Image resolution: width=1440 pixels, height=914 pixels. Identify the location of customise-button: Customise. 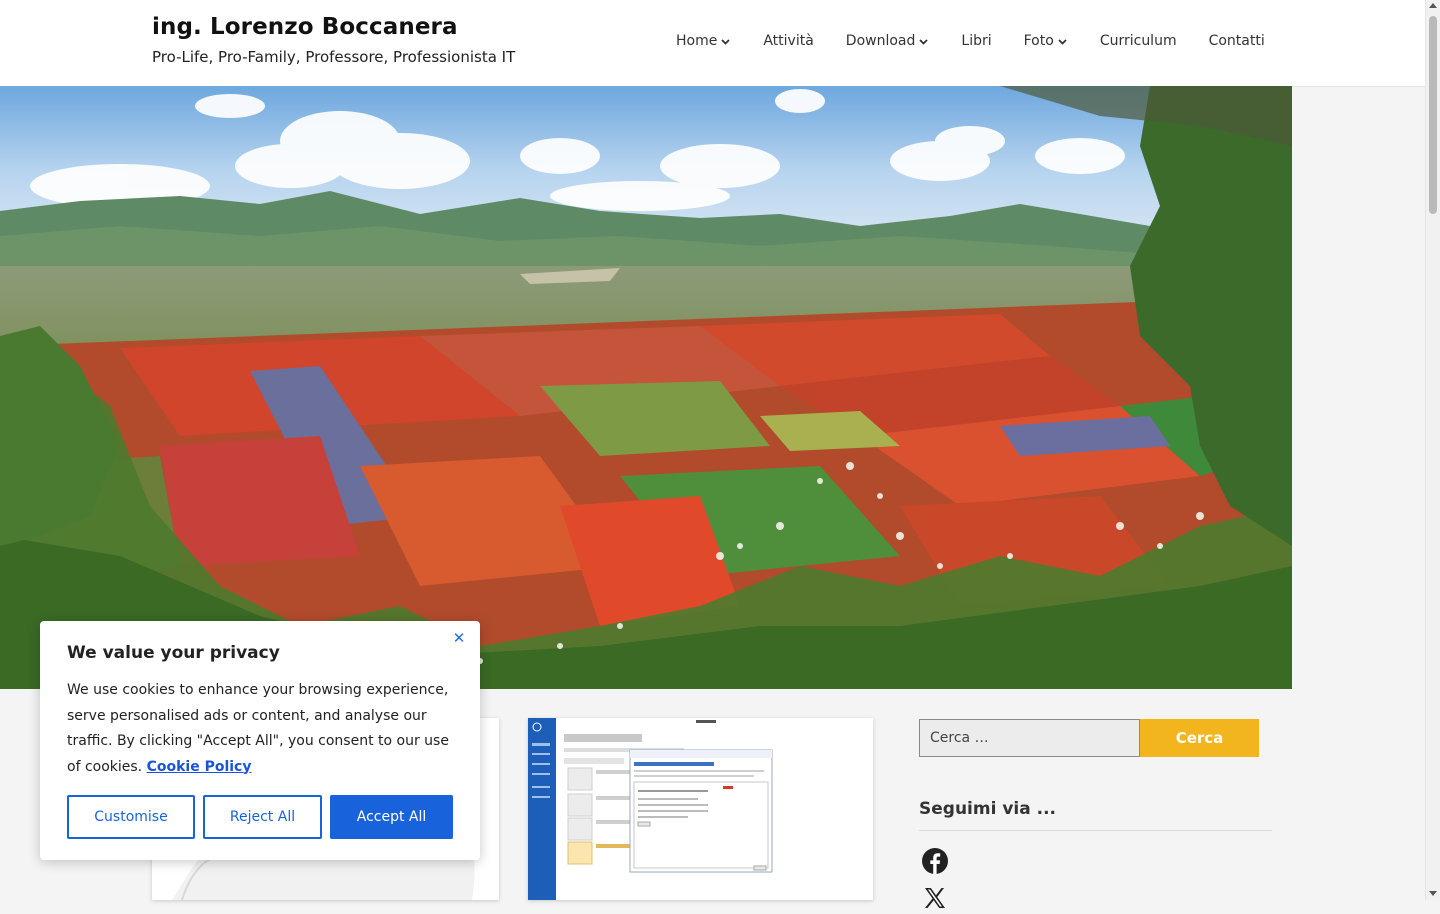
(131, 817).